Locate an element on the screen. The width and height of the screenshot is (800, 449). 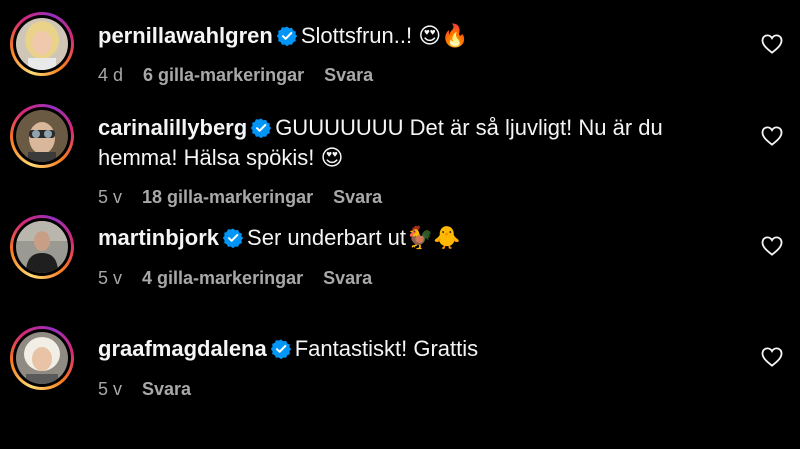
comment-meta: 5 v 4 gilla-markeringar Svara is located at coordinates (235, 278).